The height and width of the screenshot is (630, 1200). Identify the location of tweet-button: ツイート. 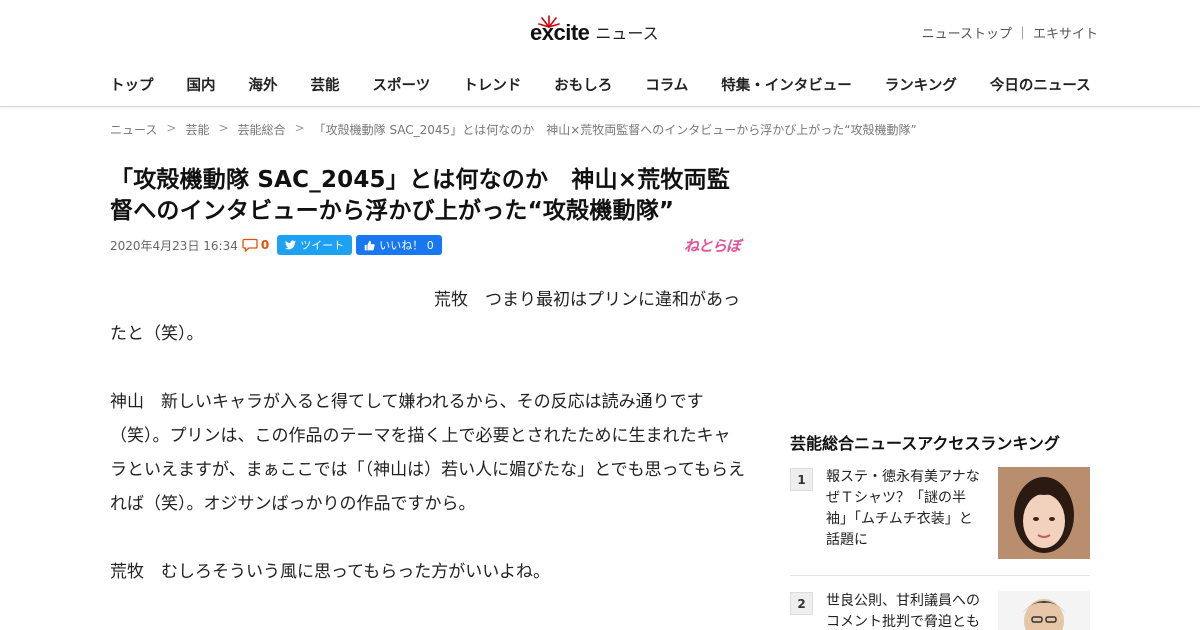
(315, 245).